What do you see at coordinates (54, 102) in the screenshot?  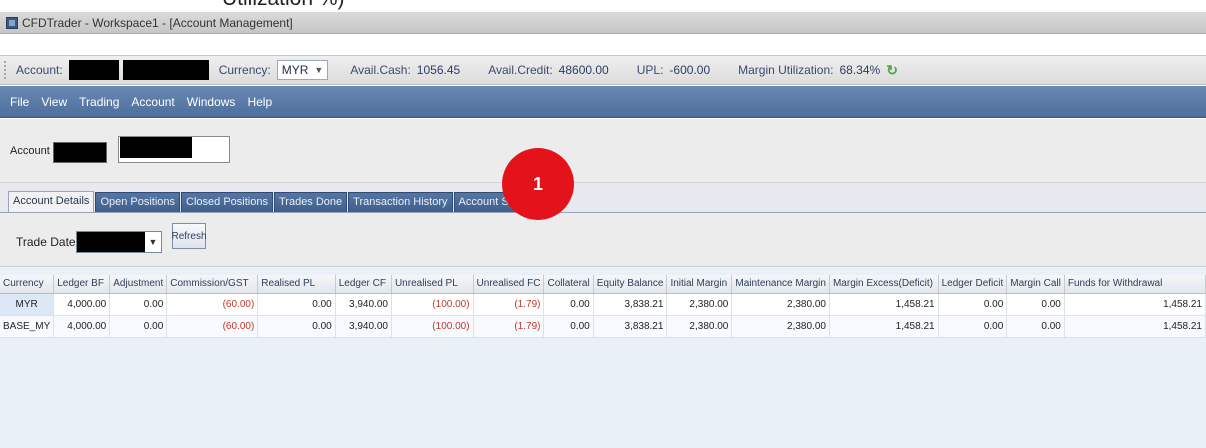 I see `menu-view: View` at bounding box center [54, 102].